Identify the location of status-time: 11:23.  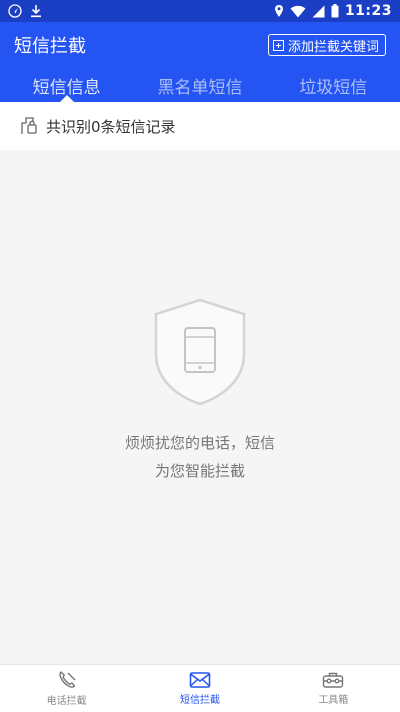
(368, 11).